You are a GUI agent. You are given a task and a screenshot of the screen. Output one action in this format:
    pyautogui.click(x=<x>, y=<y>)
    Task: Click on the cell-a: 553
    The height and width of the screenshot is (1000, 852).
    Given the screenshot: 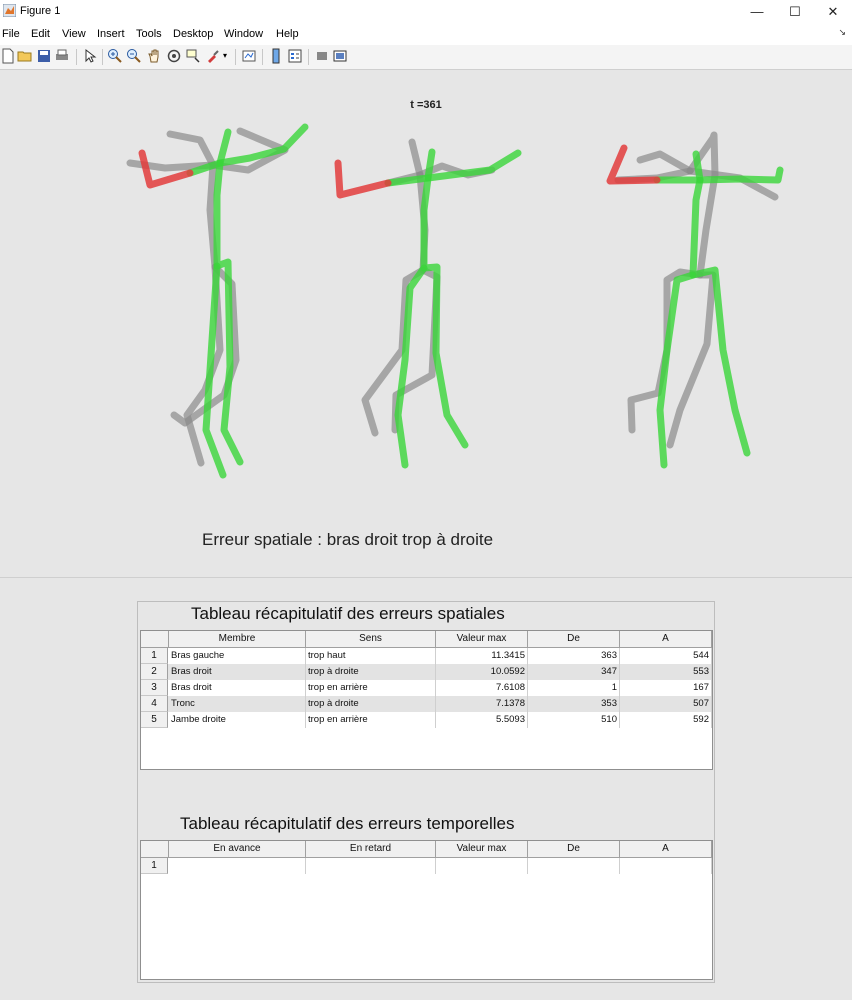 What is the action you would take?
    pyautogui.click(x=666, y=672)
    